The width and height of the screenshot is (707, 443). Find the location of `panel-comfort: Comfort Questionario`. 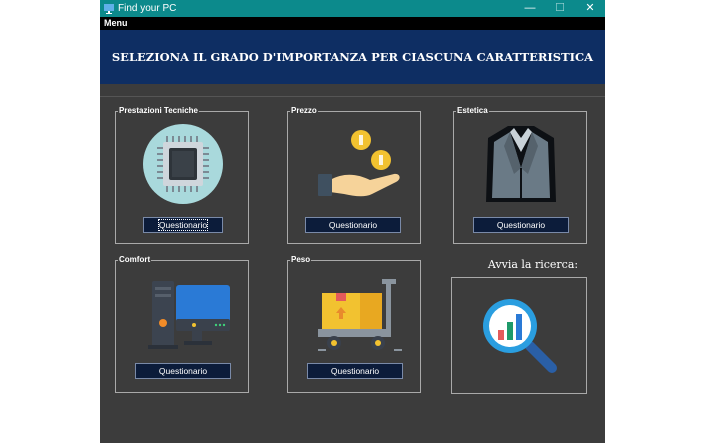

panel-comfort: Comfort Questionario is located at coordinates (182, 323).